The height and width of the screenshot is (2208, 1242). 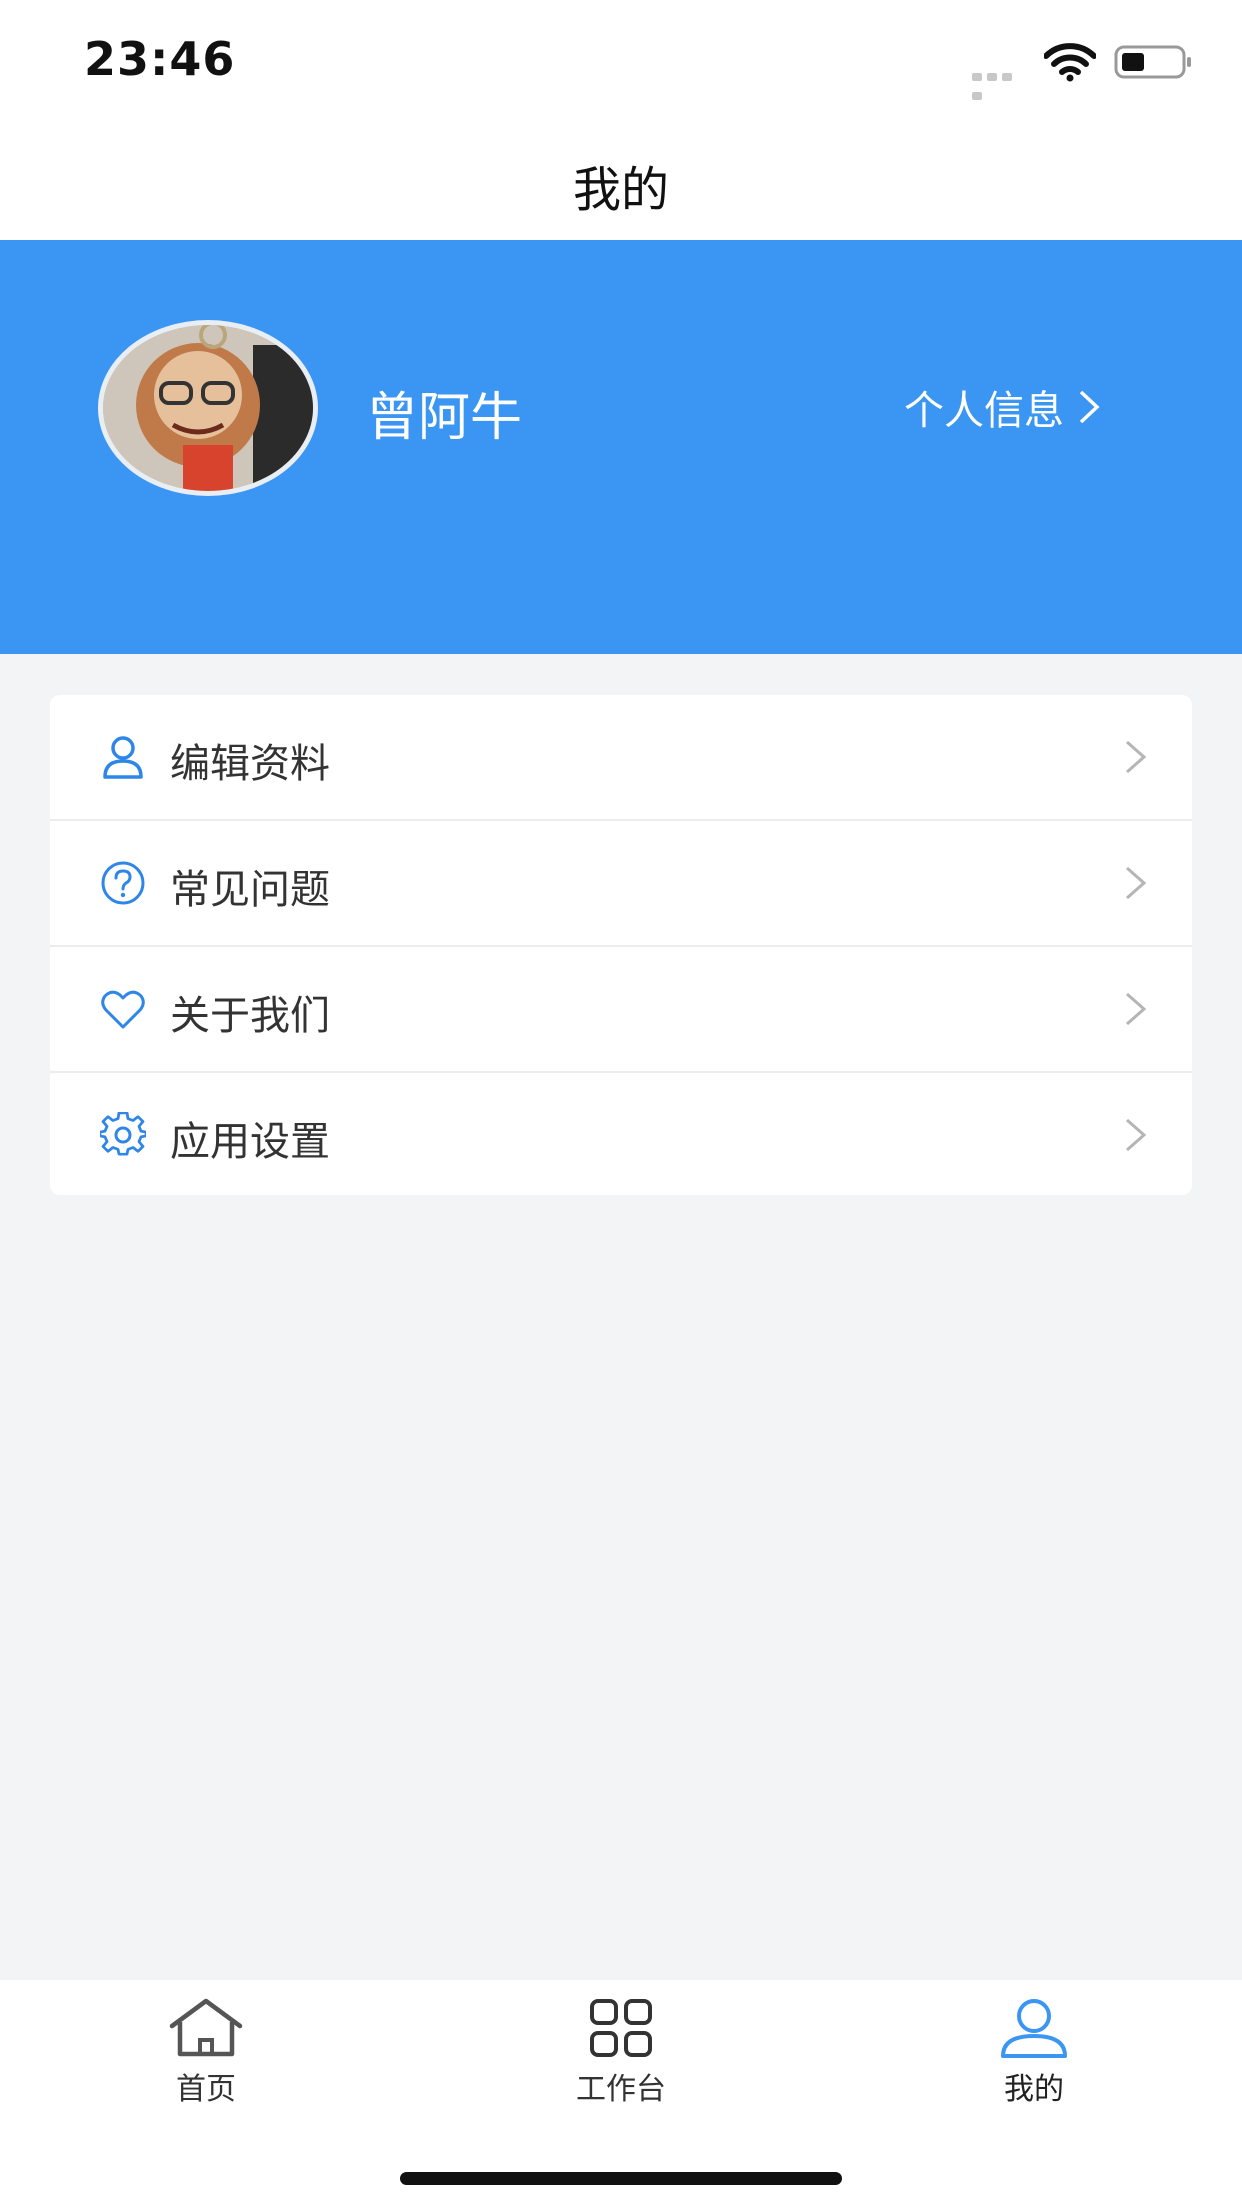 I want to click on status-time: 23:46, so click(x=160, y=59).